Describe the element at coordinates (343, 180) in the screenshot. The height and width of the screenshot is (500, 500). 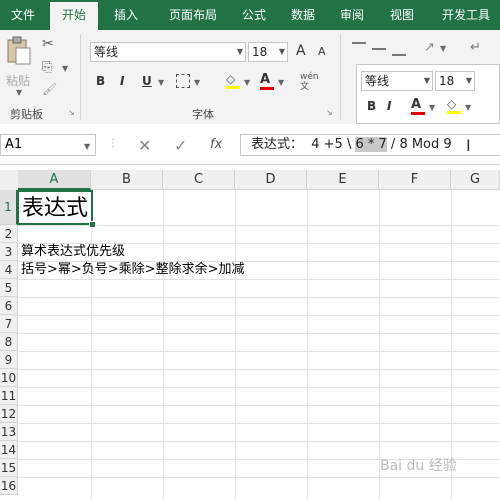
I see `column-header: E` at that location.